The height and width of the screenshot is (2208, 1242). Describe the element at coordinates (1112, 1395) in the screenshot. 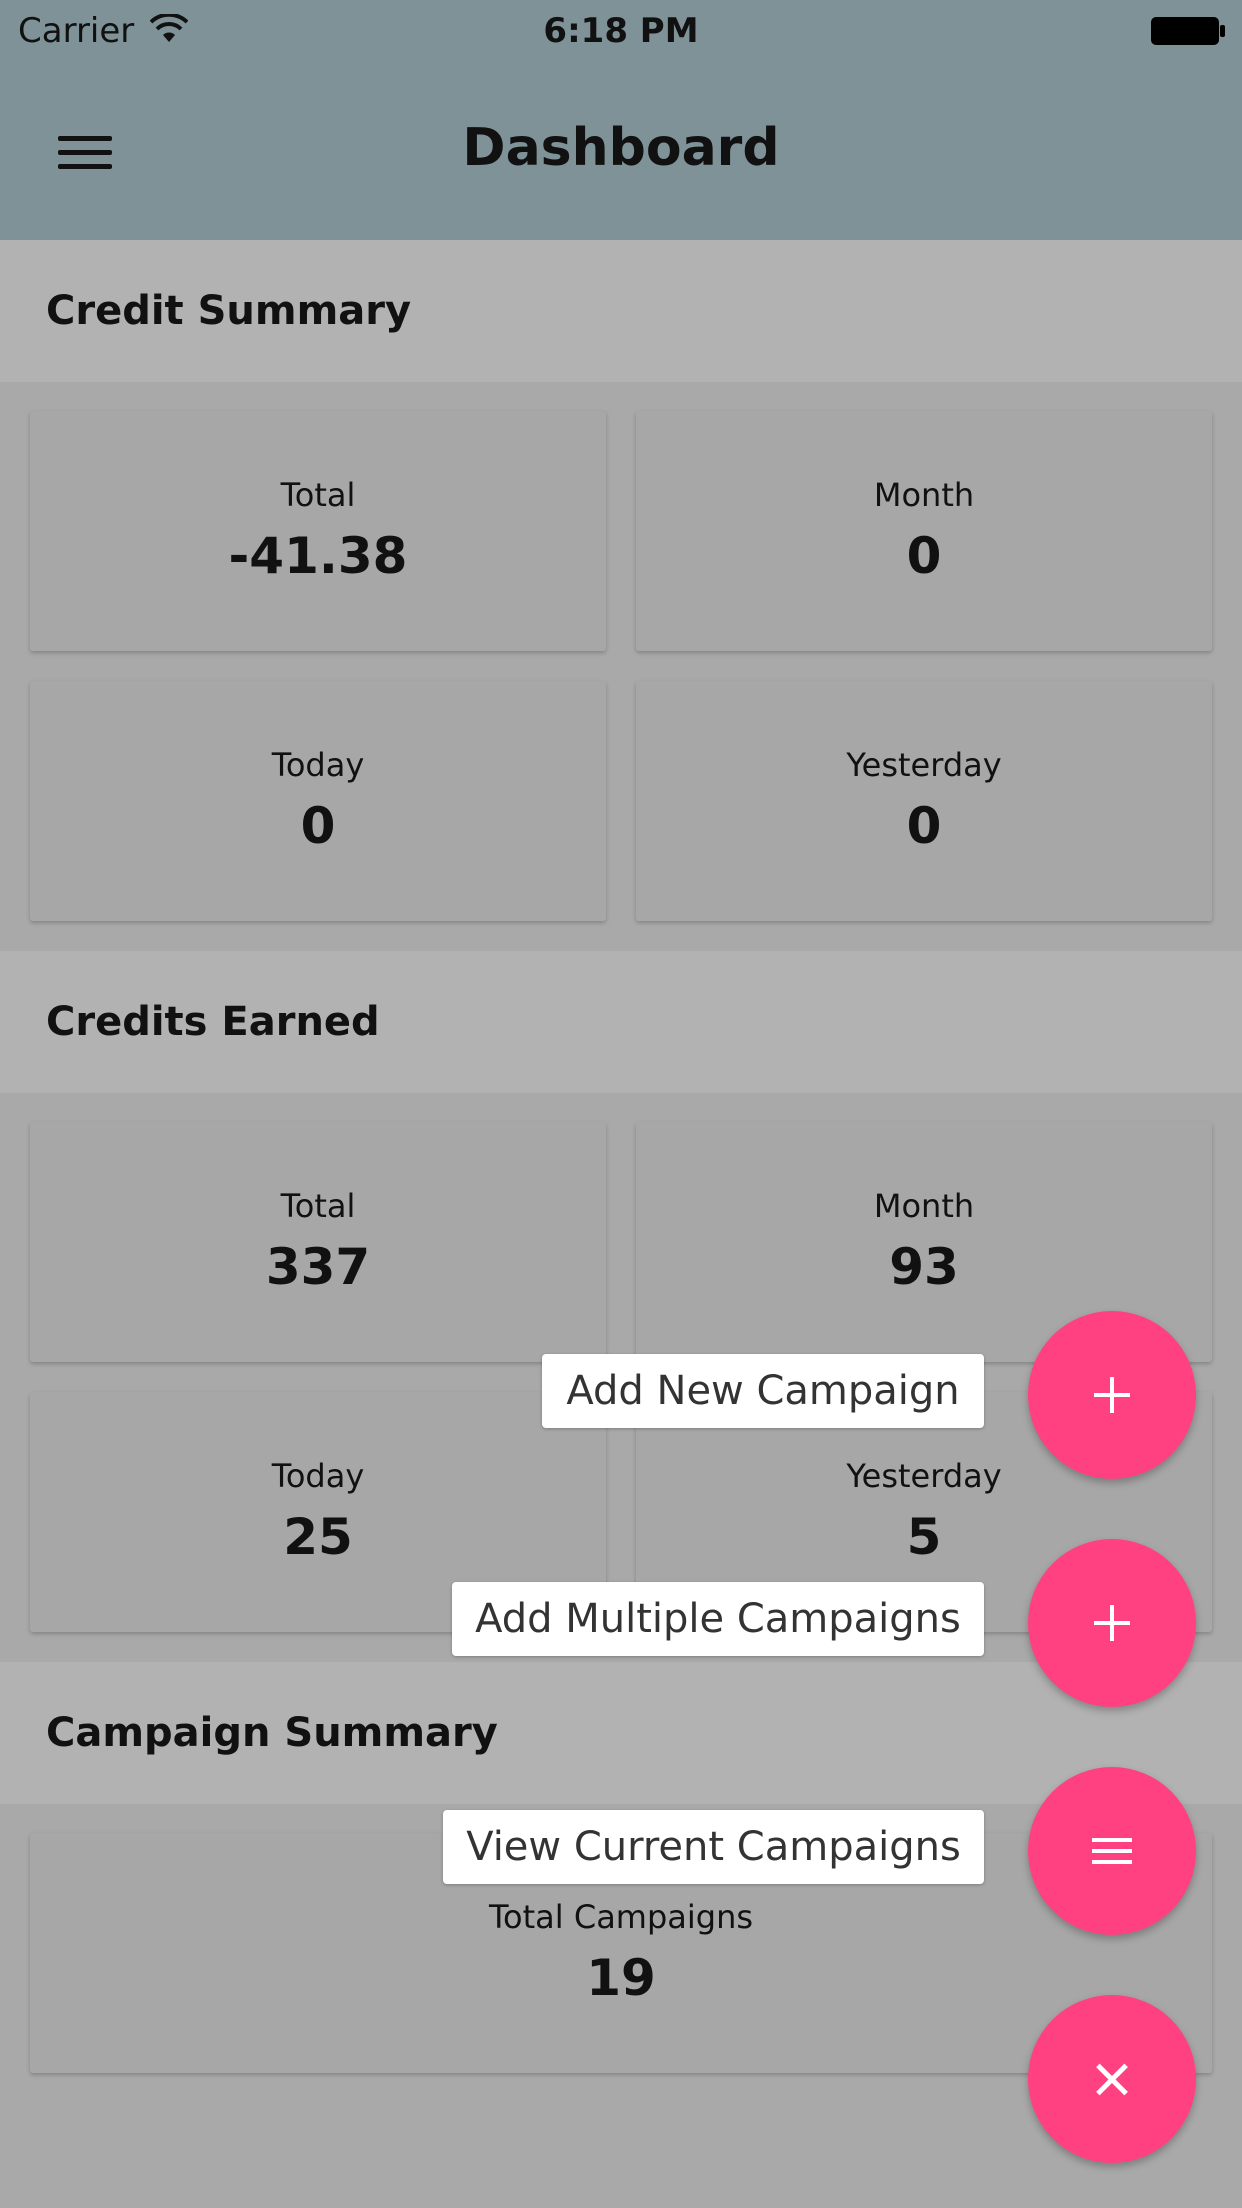

I see `add-new-campaign-button` at that location.